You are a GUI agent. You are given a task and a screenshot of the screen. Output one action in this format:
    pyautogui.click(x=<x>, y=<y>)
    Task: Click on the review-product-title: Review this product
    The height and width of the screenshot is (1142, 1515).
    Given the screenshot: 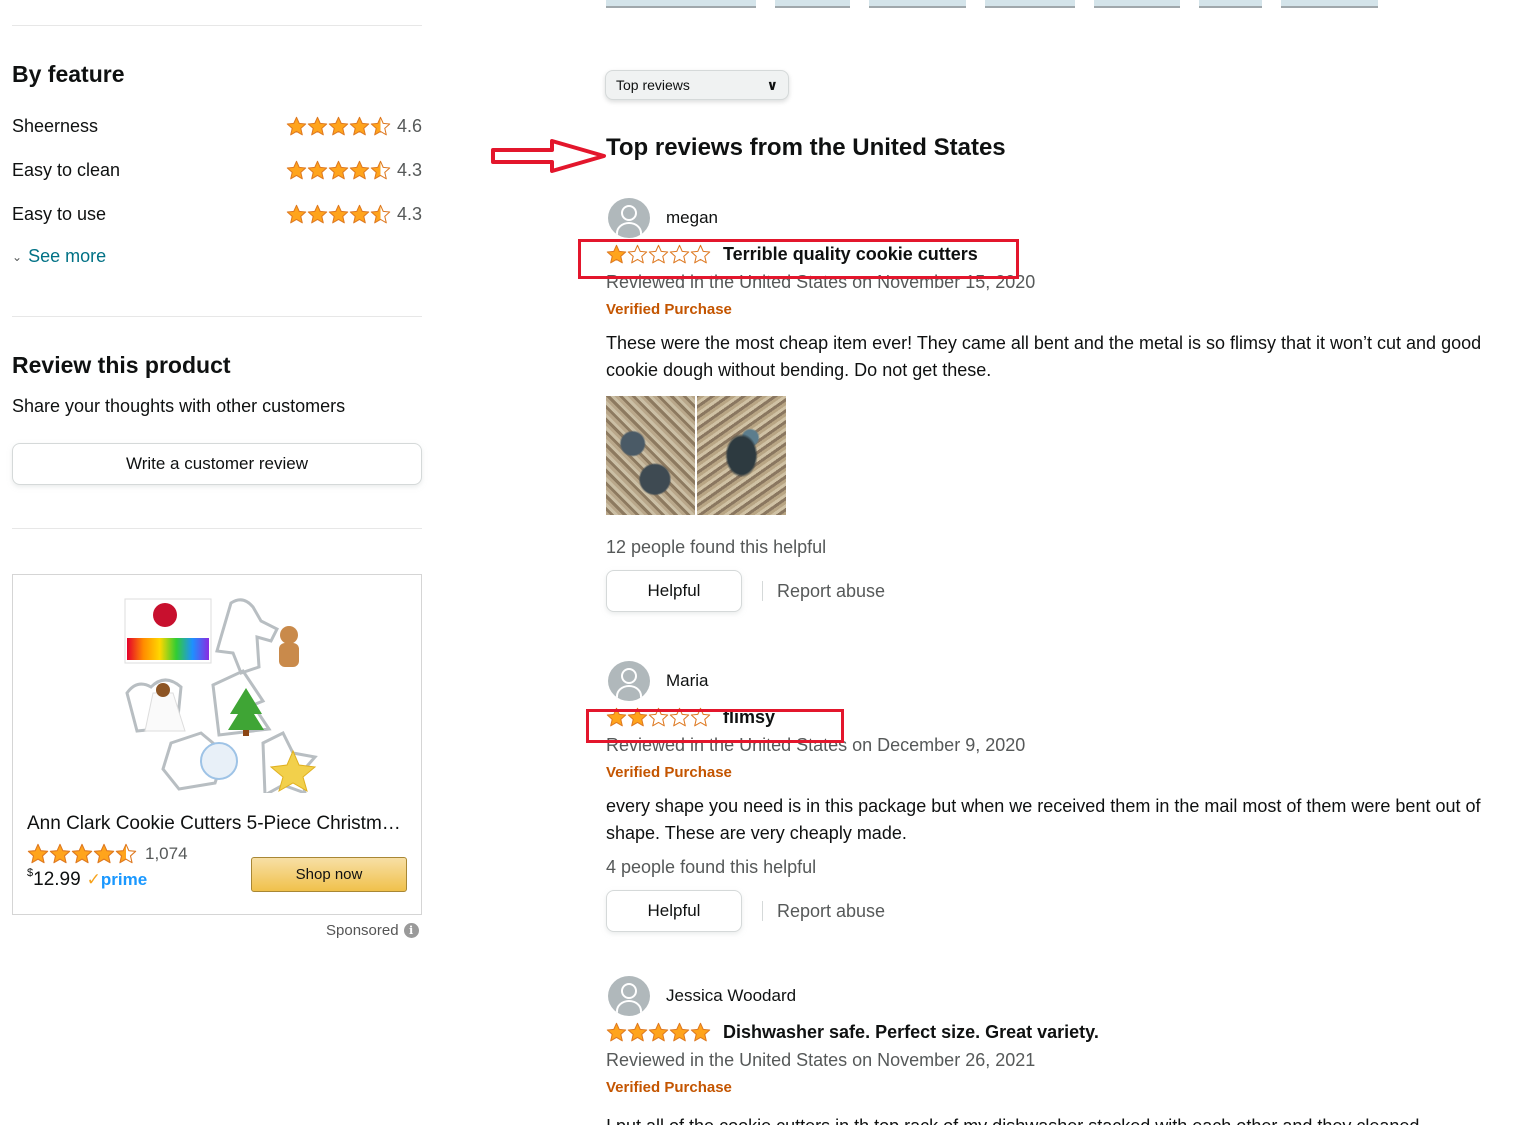 What is the action you would take?
    pyautogui.click(x=121, y=365)
    